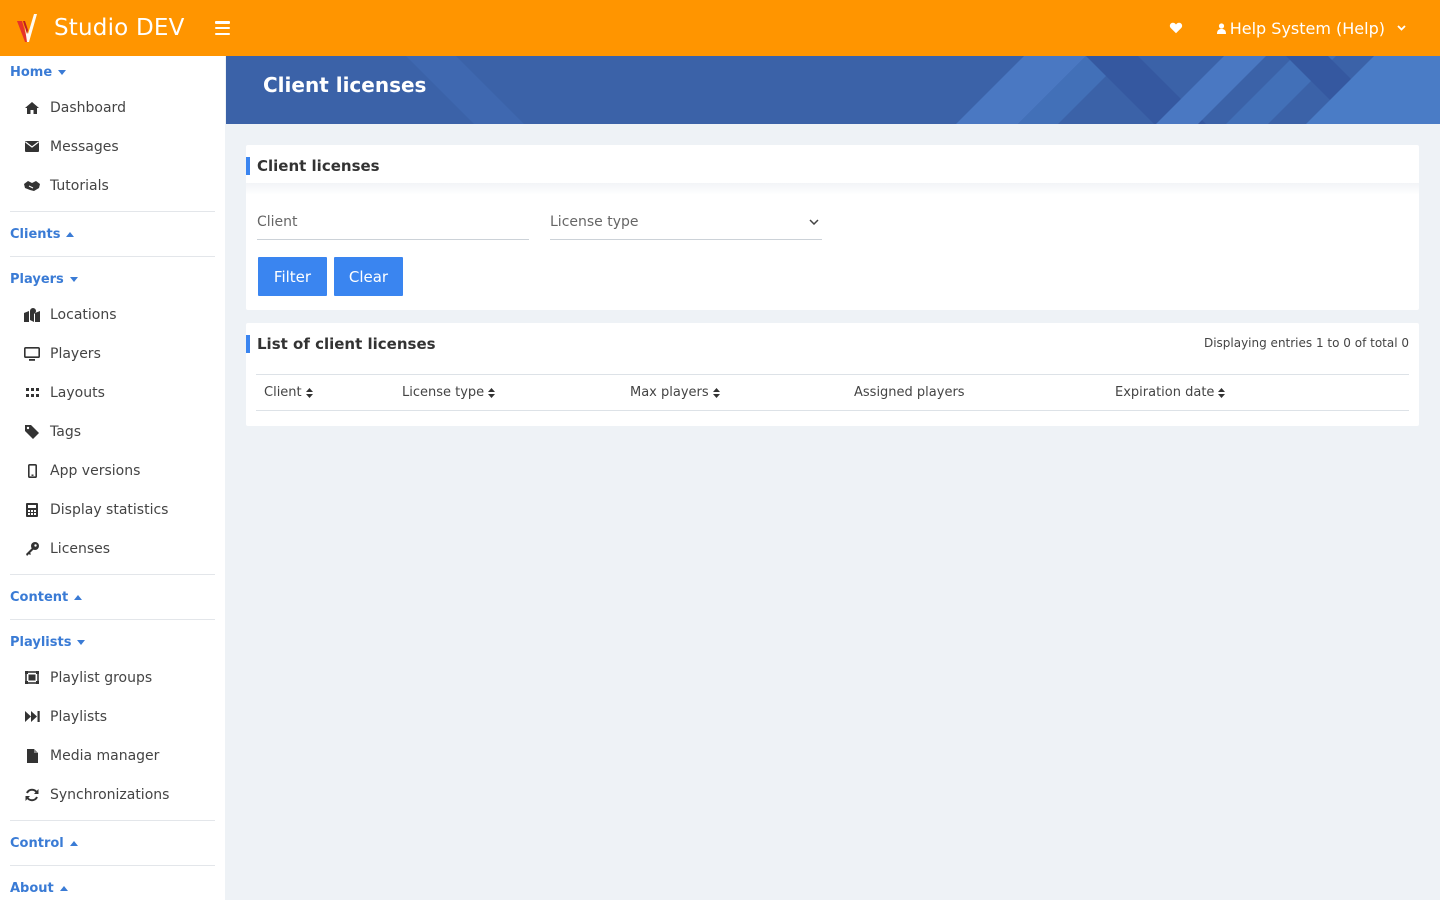 The height and width of the screenshot is (900, 1440). What do you see at coordinates (32, 678) in the screenshot?
I see `object-group-icon` at bounding box center [32, 678].